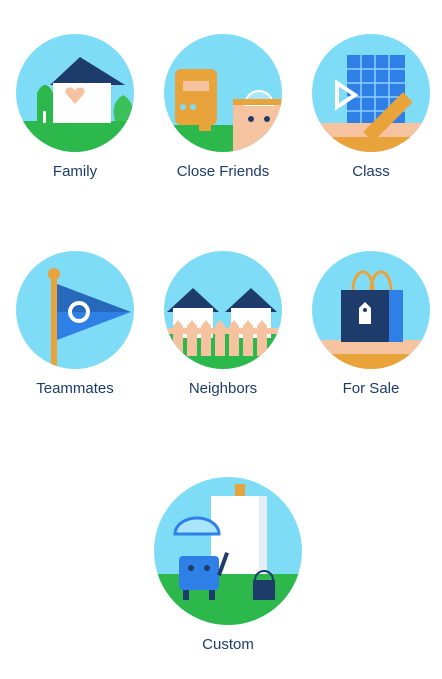 The image size is (442, 679). I want to click on group-class: Class, so click(371, 106).